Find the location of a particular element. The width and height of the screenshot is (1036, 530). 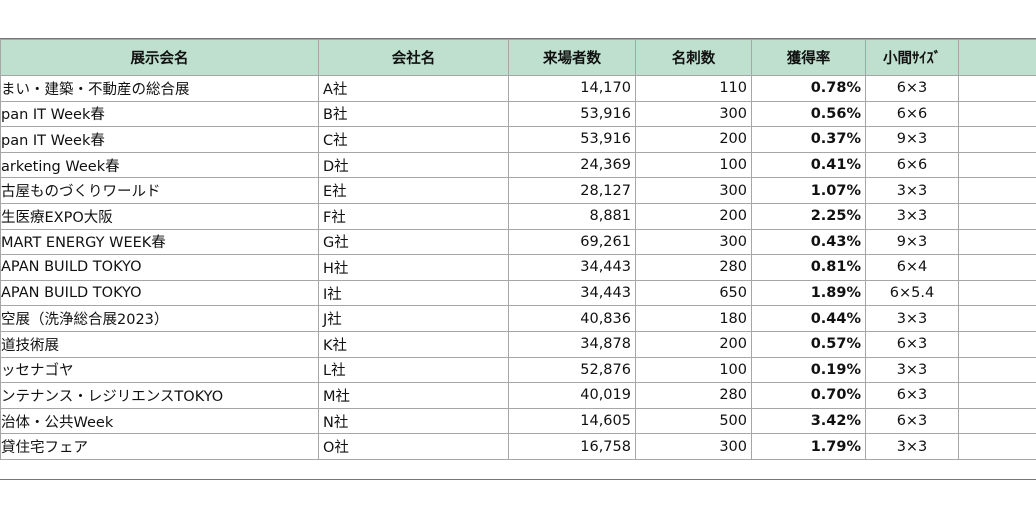

company-cell: K社 is located at coordinates (413, 344).